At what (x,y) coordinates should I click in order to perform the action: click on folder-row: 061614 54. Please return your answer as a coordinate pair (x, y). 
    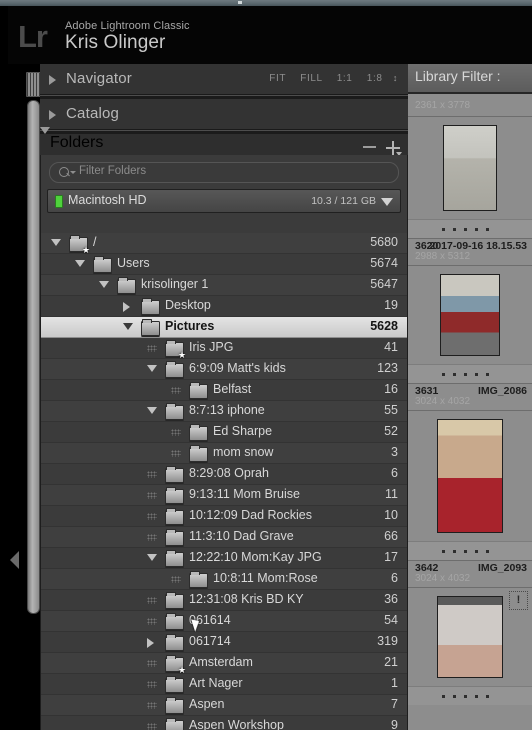
    Looking at the image, I should click on (224, 621).